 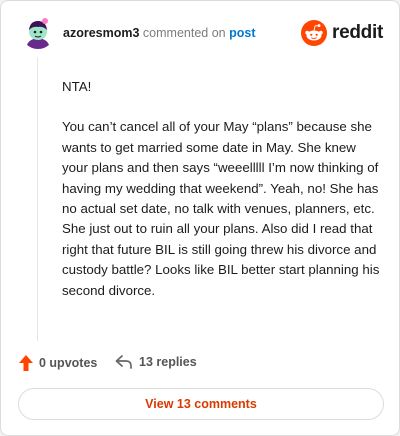 I want to click on username: azoresmom3, so click(x=101, y=33).